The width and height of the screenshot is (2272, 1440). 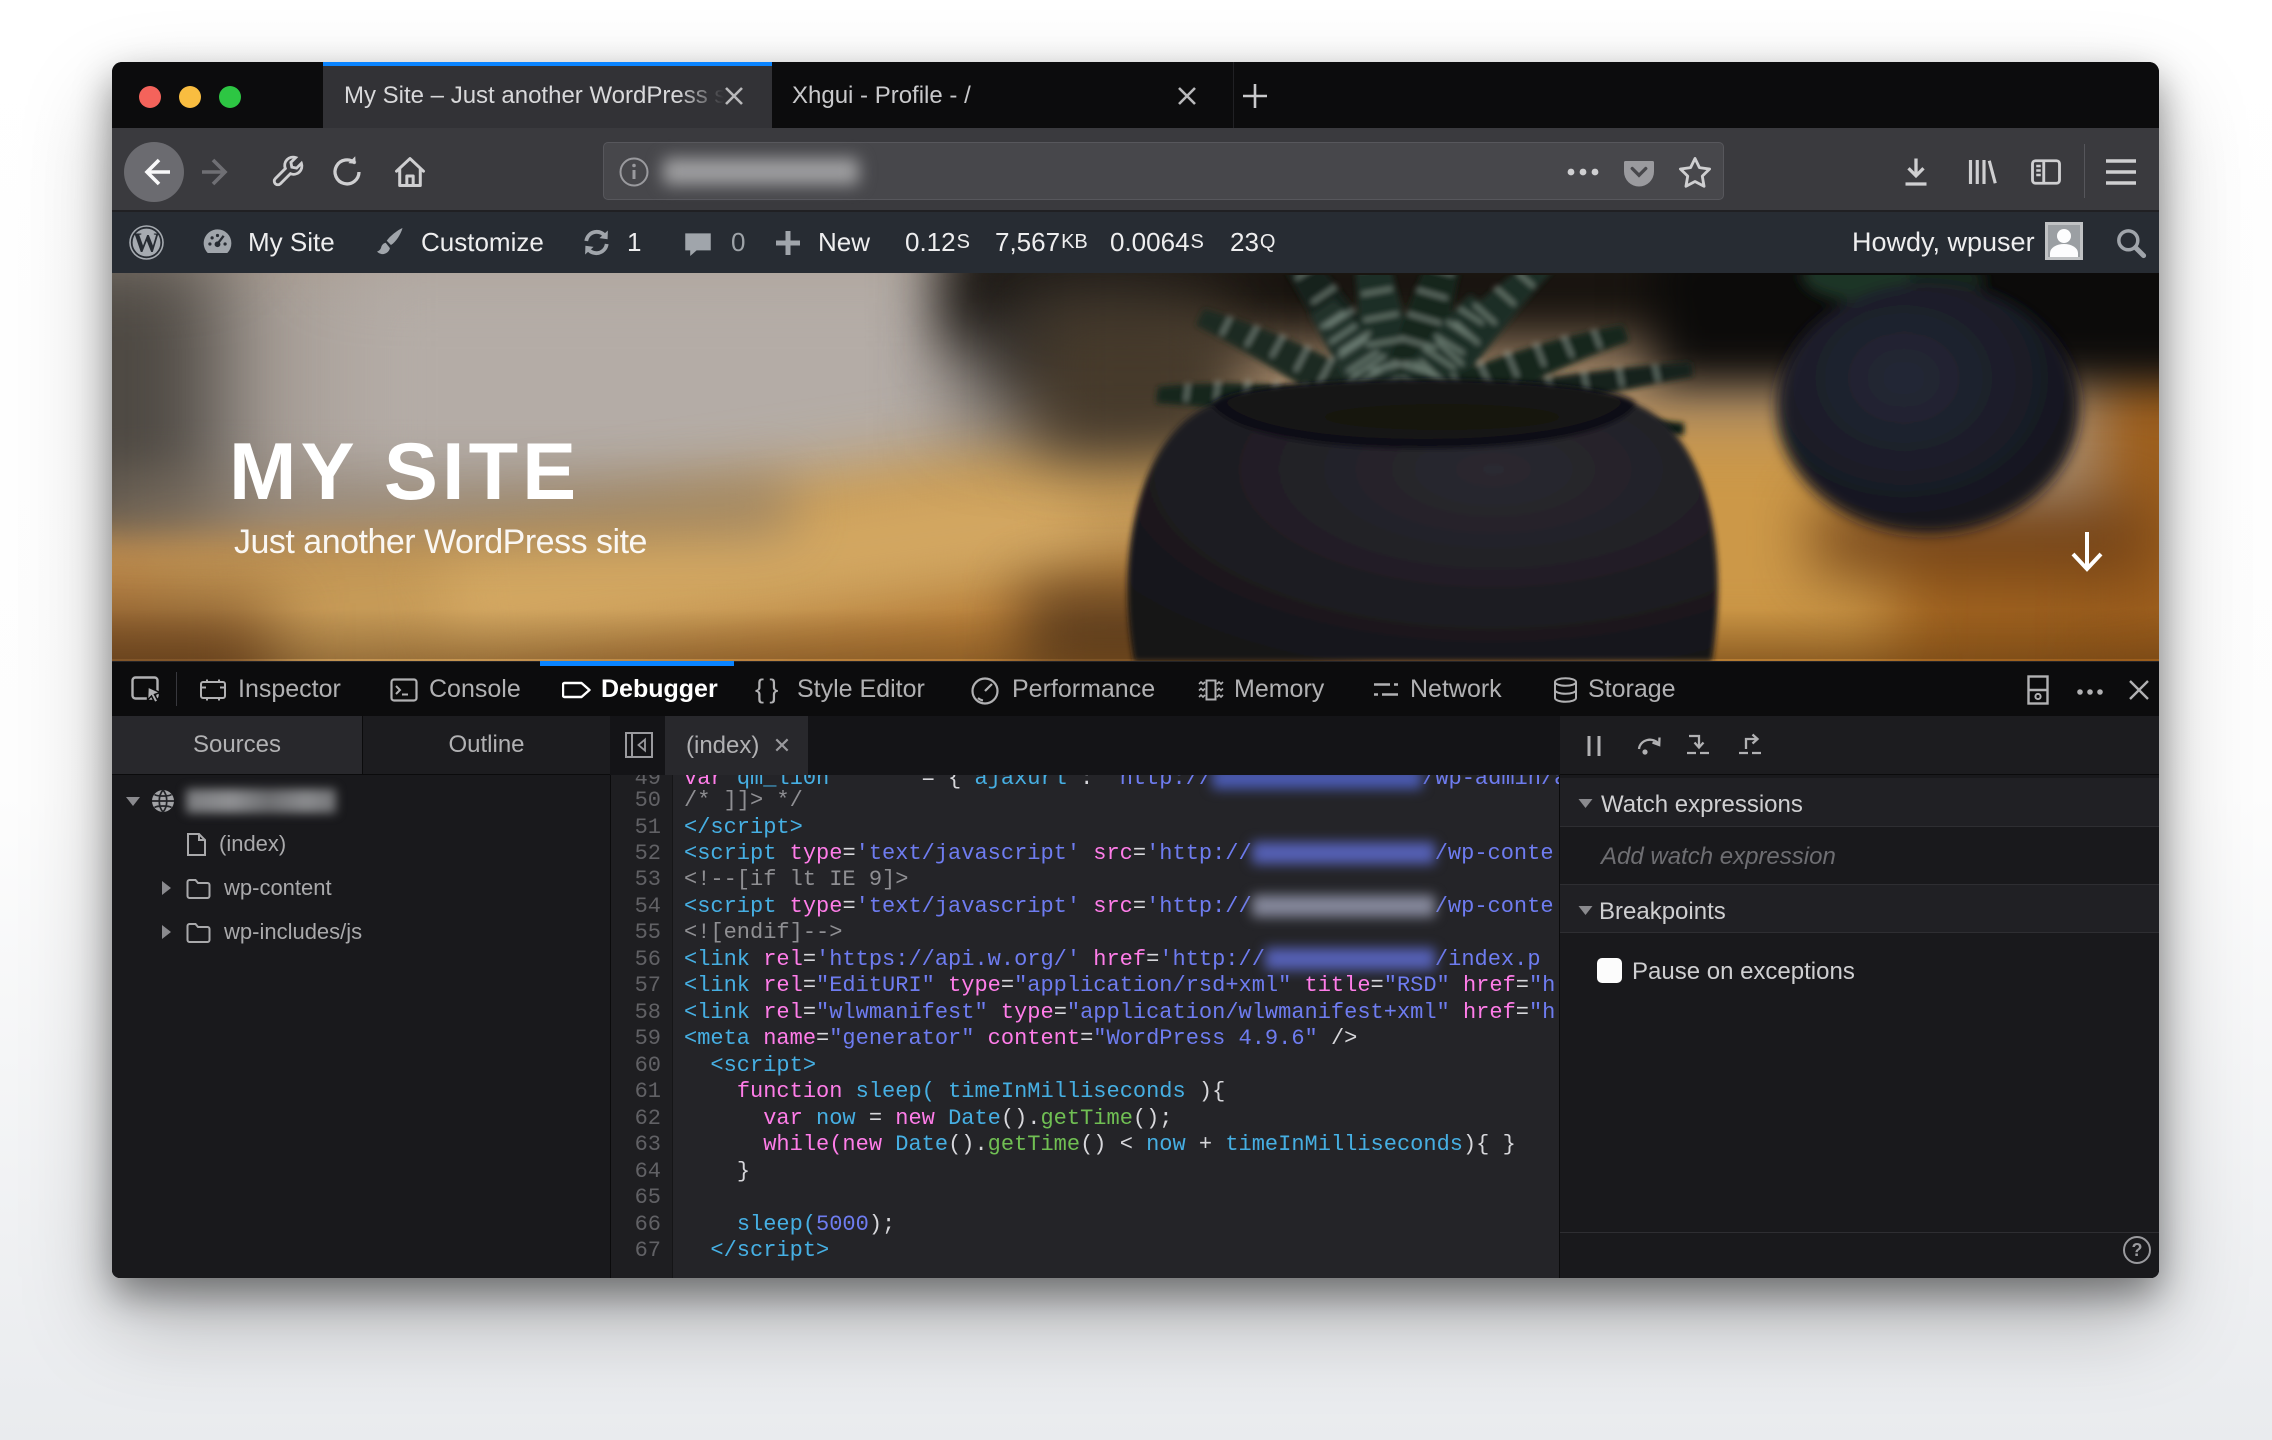 I want to click on svg-text: W, so click(x=146, y=243).